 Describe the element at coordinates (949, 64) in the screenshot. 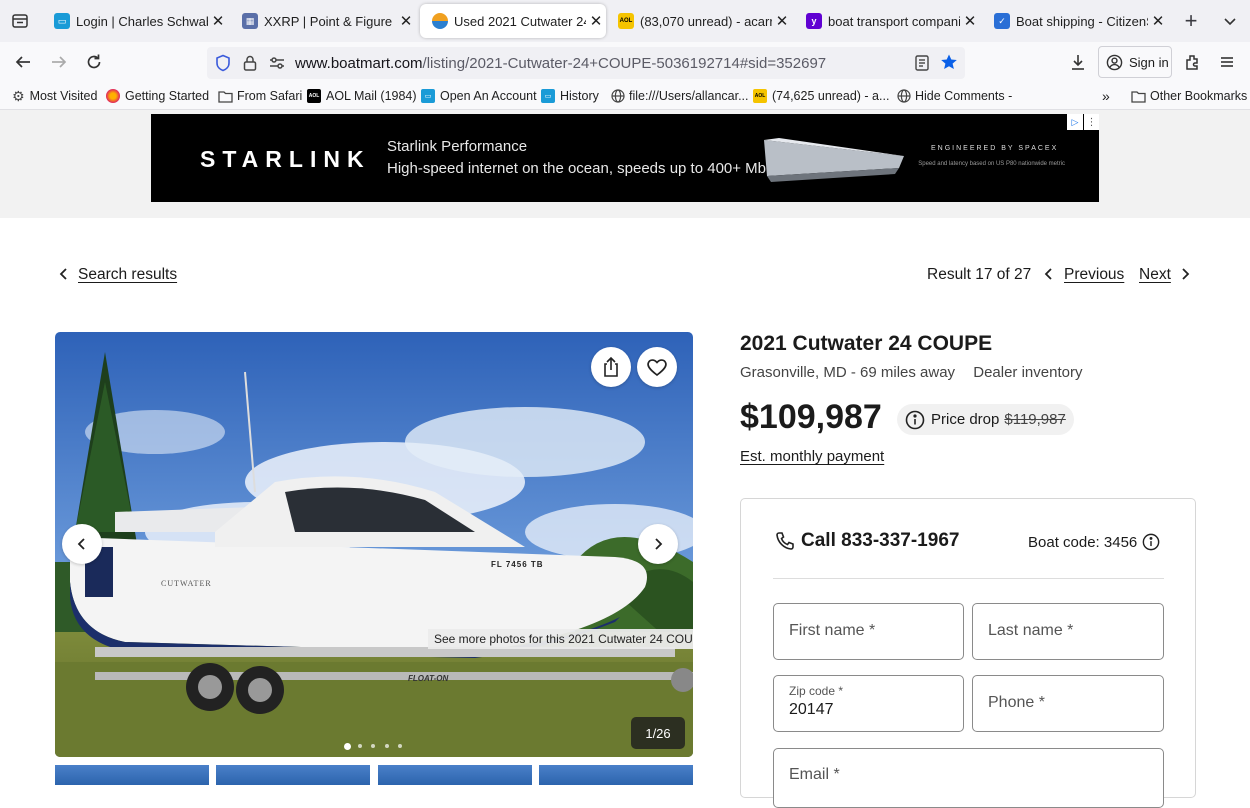

I see `bookmark-star-icon` at that location.